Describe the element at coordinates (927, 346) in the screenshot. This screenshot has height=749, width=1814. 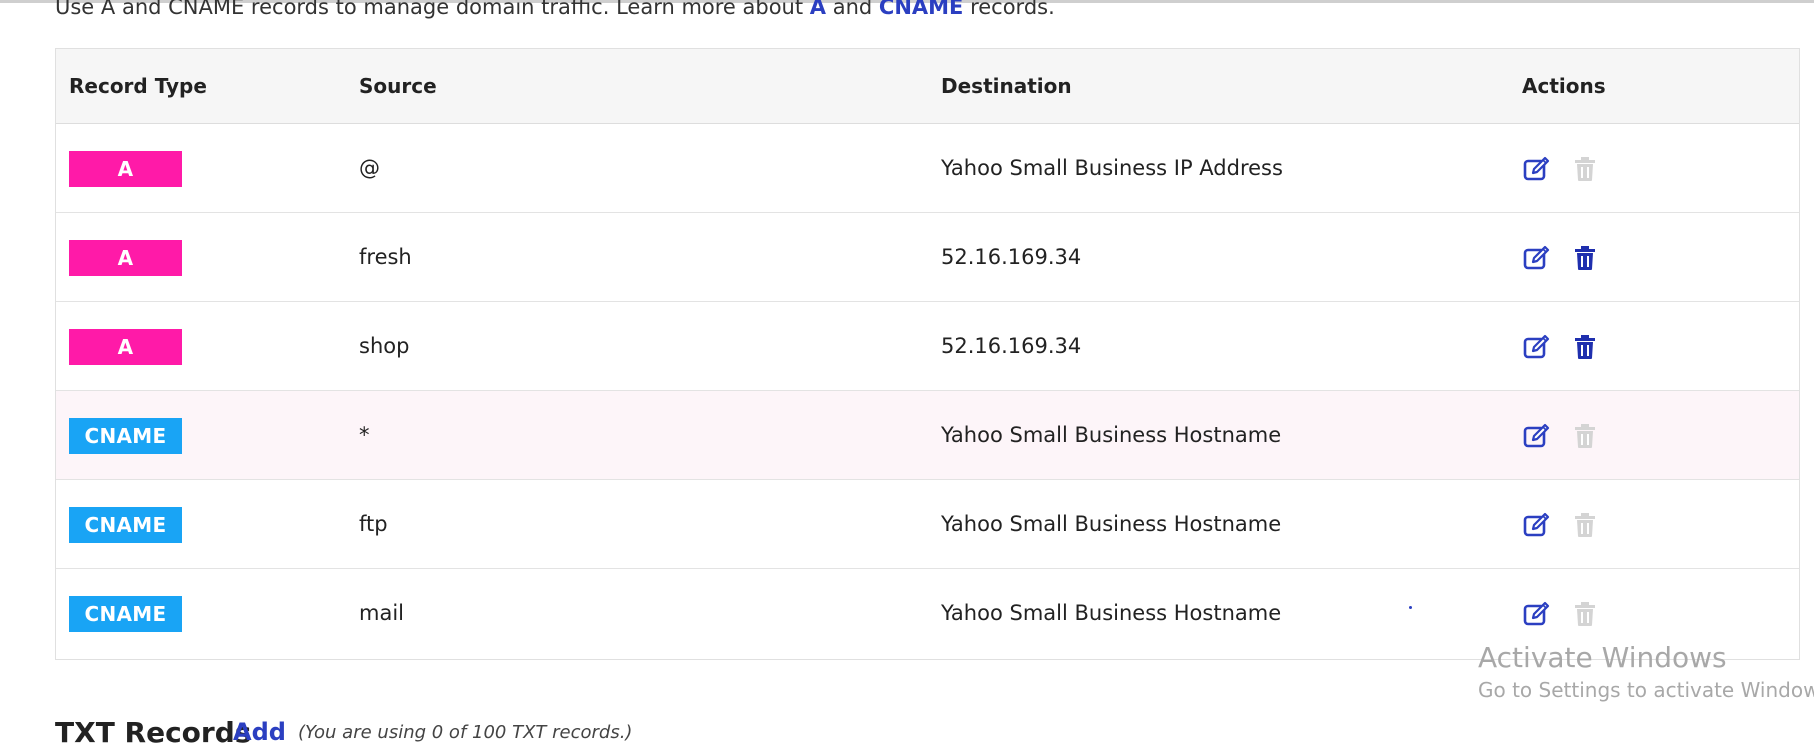
I see `table-row: Ashop 52.16.169.34` at that location.